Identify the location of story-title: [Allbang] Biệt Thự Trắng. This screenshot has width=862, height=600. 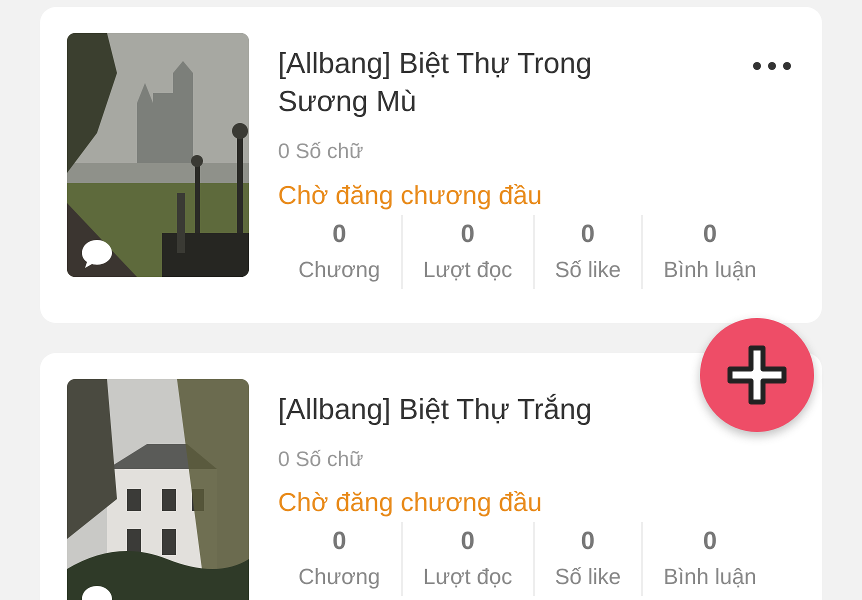
(435, 410).